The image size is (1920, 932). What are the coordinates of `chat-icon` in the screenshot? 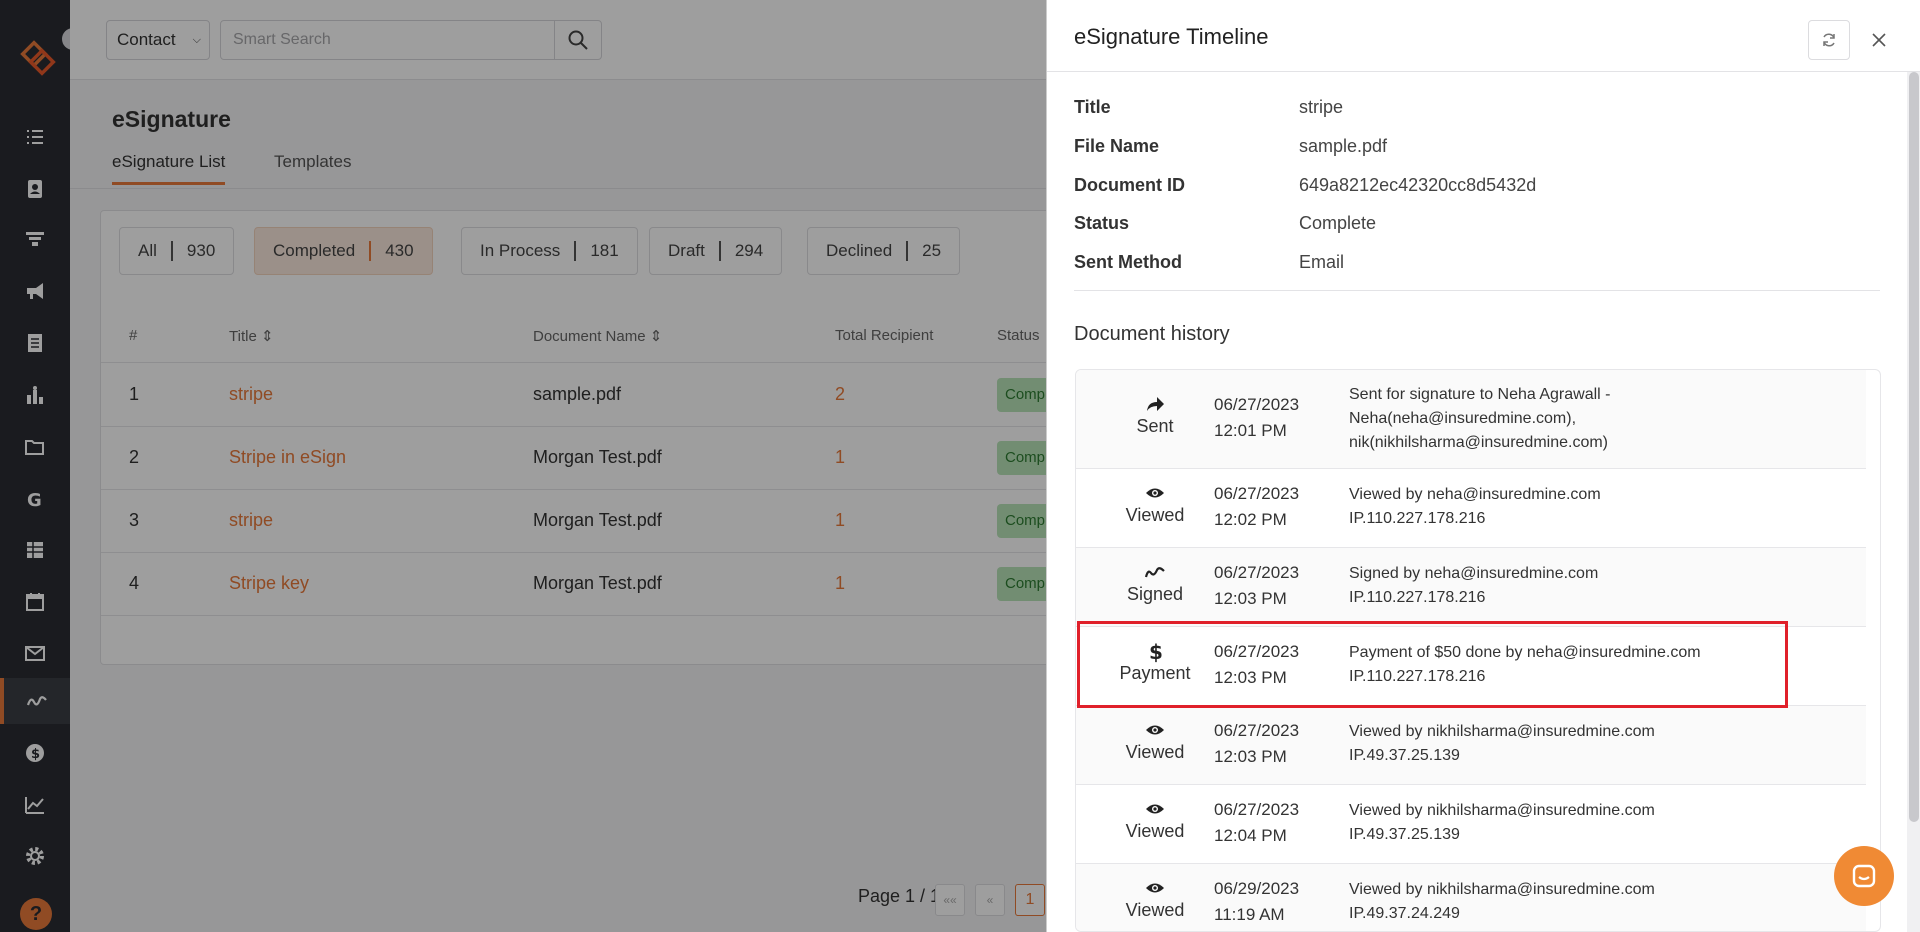 It's located at (1864, 876).